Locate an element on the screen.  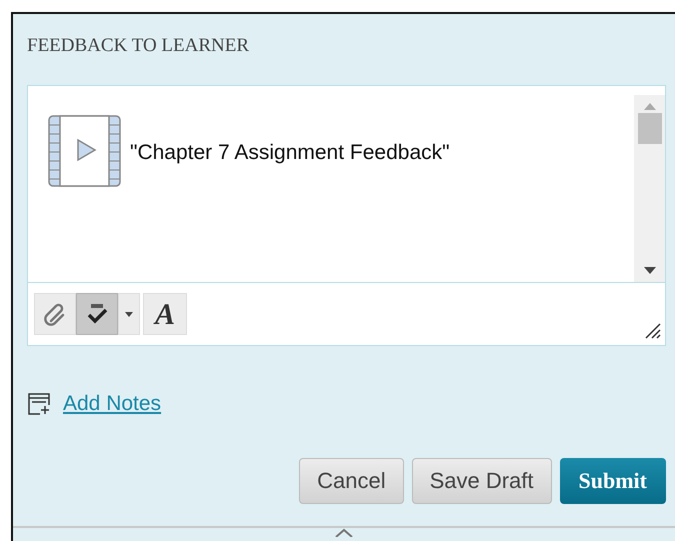
action-button: Cancel is located at coordinates (351, 481).